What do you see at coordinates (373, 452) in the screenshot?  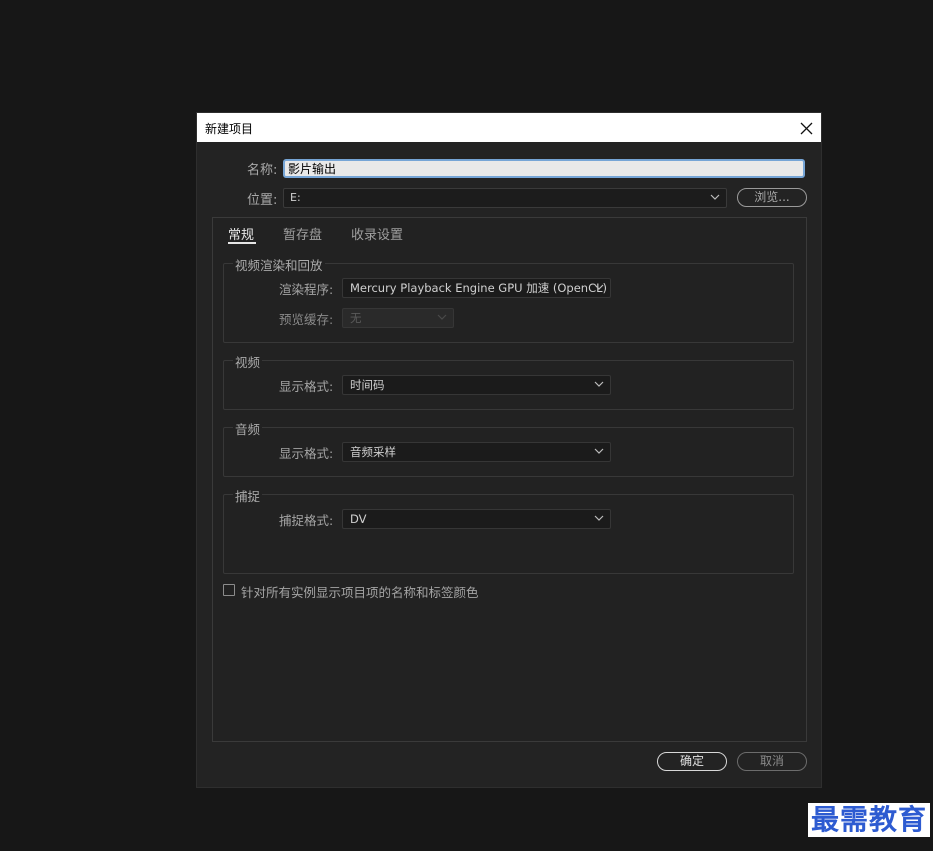 I see `audio-display-format-value: 音频采样` at bounding box center [373, 452].